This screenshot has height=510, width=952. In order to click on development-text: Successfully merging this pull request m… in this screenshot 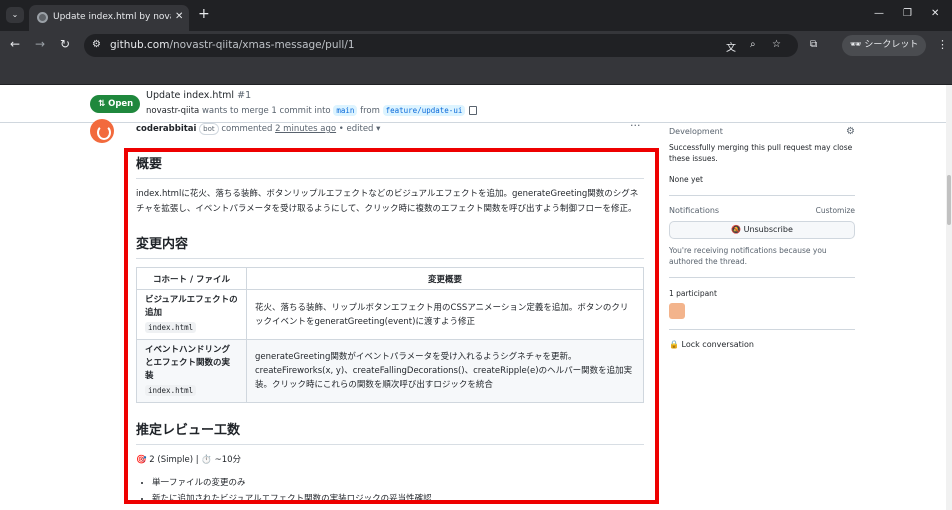, I will do `click(761, 153)`.